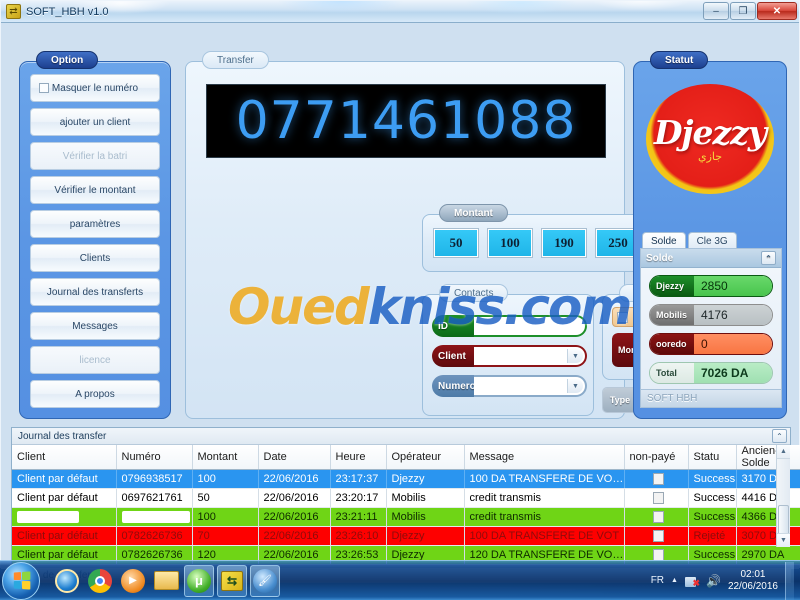 The width and height of the screenshot is (800, 600). Describe the element at coordinates (768, 479) in the screenshot. I see `cell-ancien-solde: 3170 DA` at that location.